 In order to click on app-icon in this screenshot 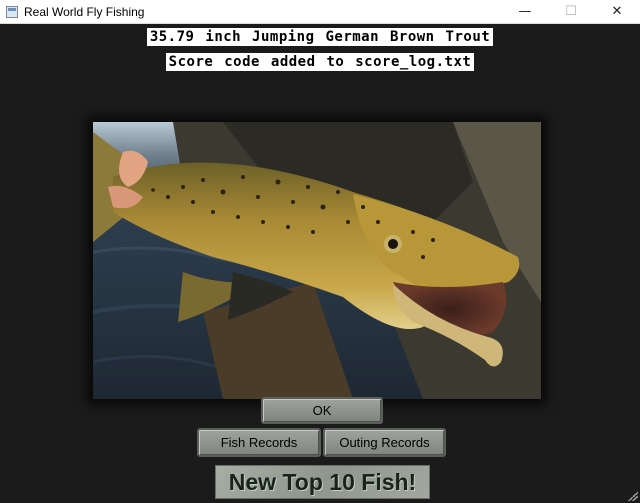, I will do `click(12, 11)`.